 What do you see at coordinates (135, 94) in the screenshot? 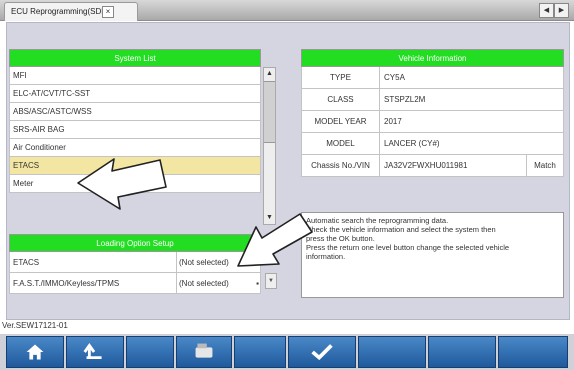
I see `system-item-elc-at: ELC-AT/CVT/TC-SST` at bounding box center [135, 94].